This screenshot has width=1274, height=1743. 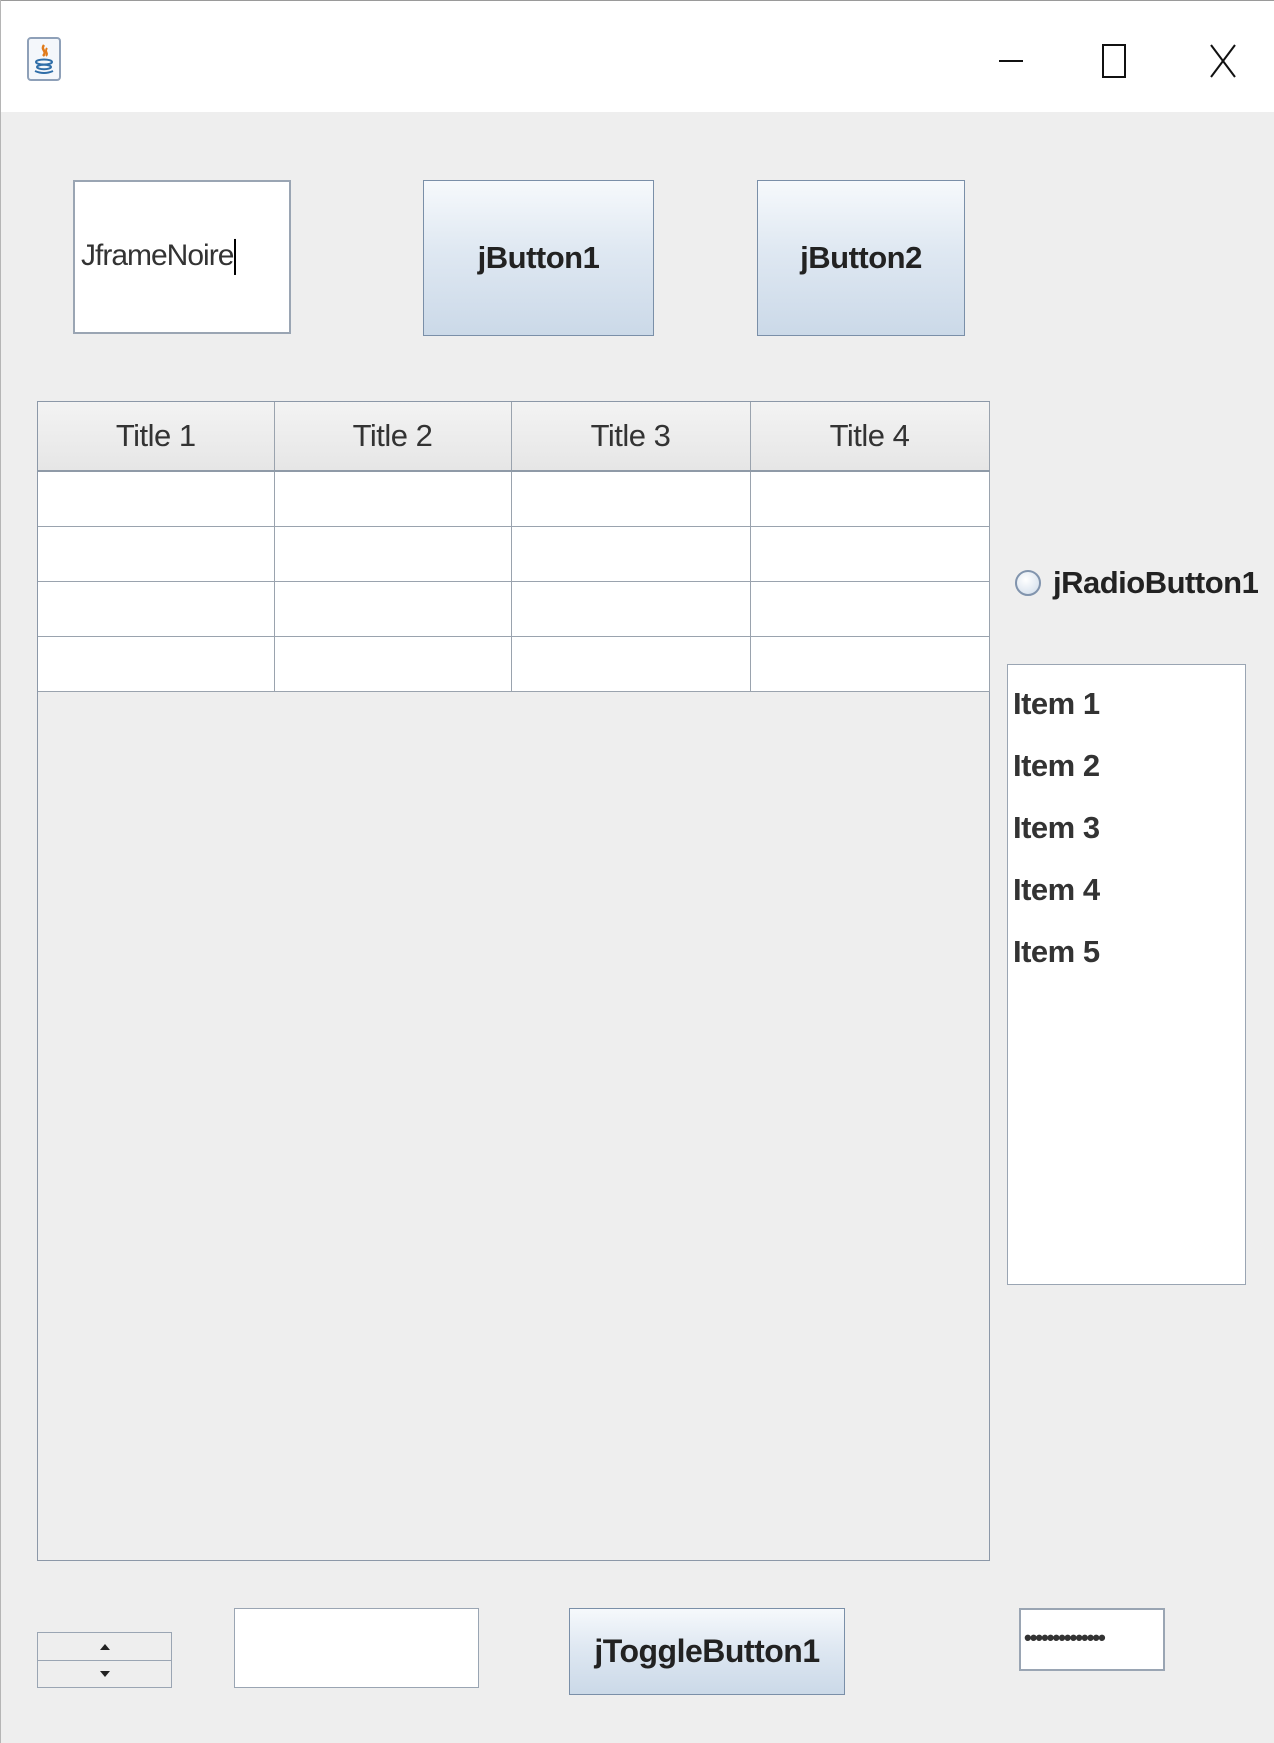 What do you see at coordinates (156, 437) in the screenshot?
I see `column-header: Title 1` at bounding box center [156, 437].